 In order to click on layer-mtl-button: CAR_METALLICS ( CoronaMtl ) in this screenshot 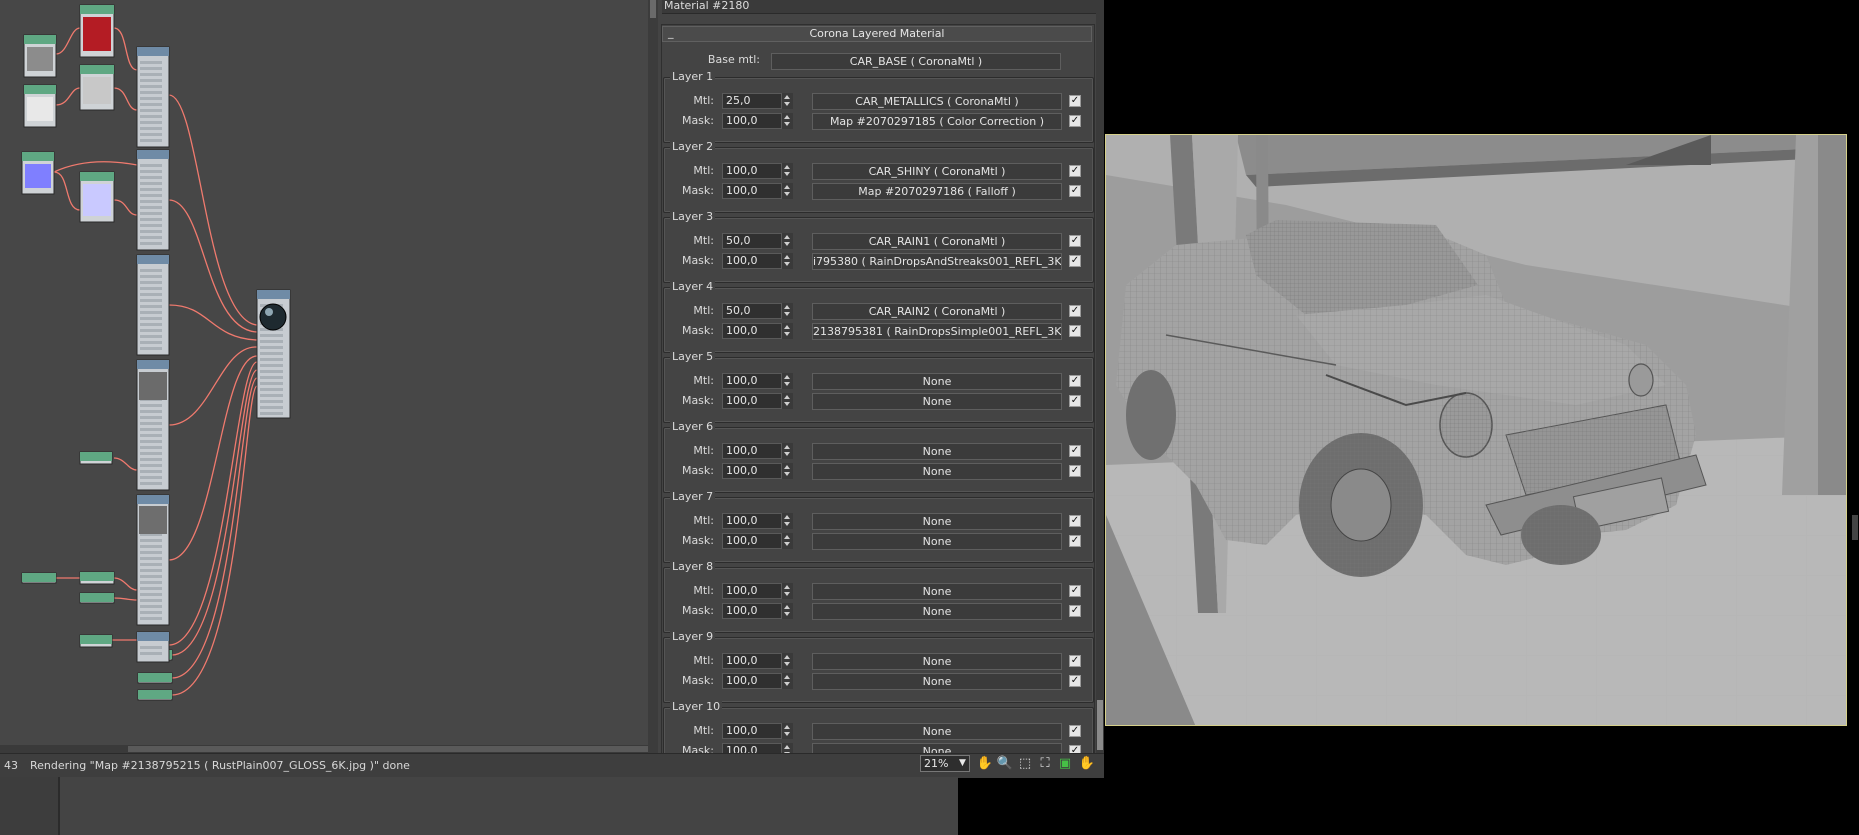, I will do `click(937, 101)`.